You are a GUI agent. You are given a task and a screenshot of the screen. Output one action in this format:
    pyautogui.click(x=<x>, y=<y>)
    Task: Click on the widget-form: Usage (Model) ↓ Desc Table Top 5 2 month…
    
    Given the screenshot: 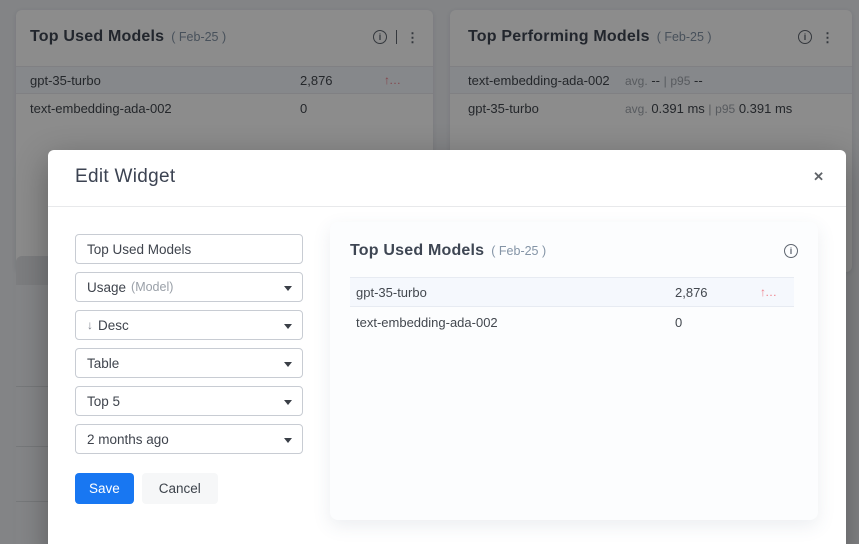 What is the action you would take?
    pyautogui.click(x=189, y=369)
    